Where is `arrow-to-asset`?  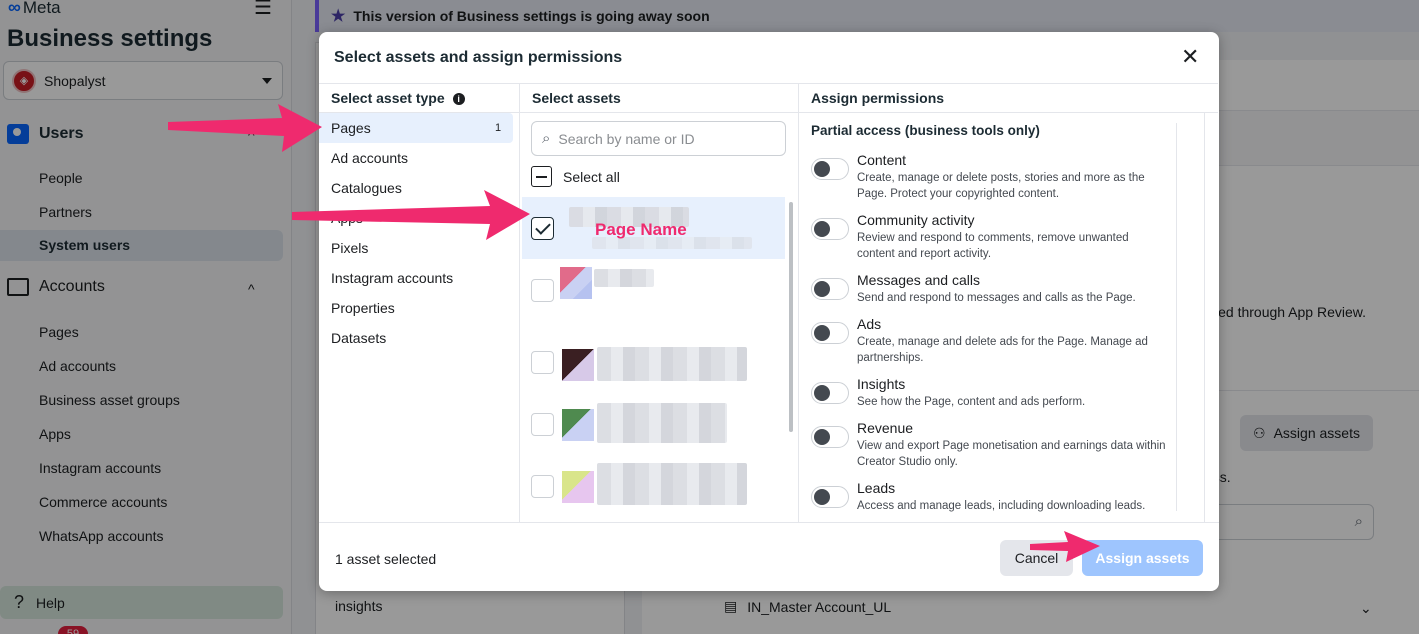 arrow-to-asset is located at coordinates (411, 215).